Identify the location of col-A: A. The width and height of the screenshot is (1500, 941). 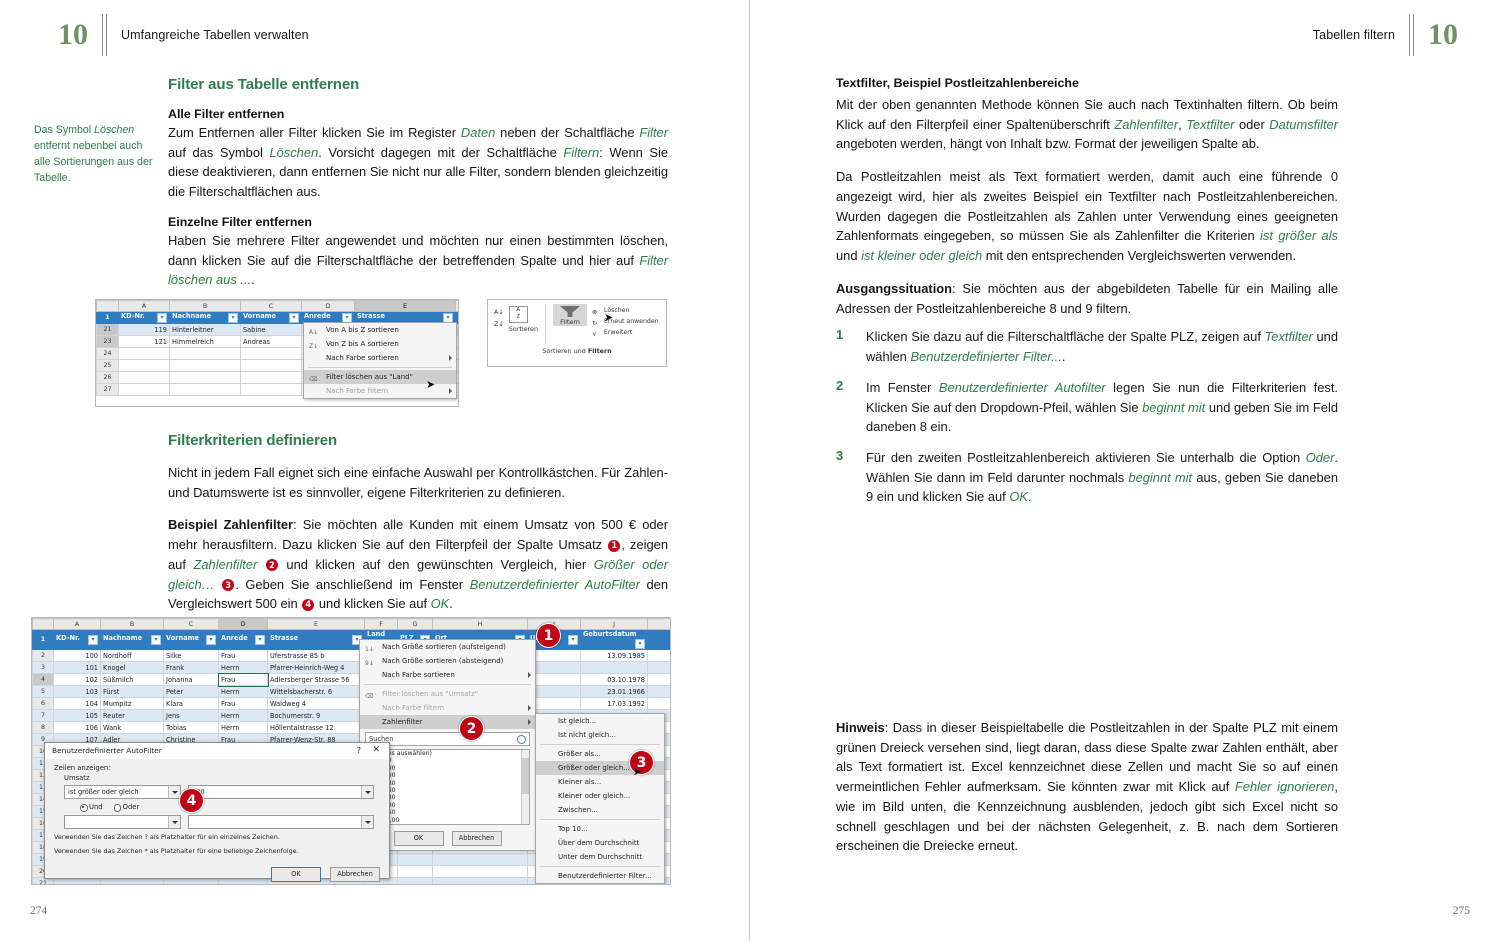
(77, 624).